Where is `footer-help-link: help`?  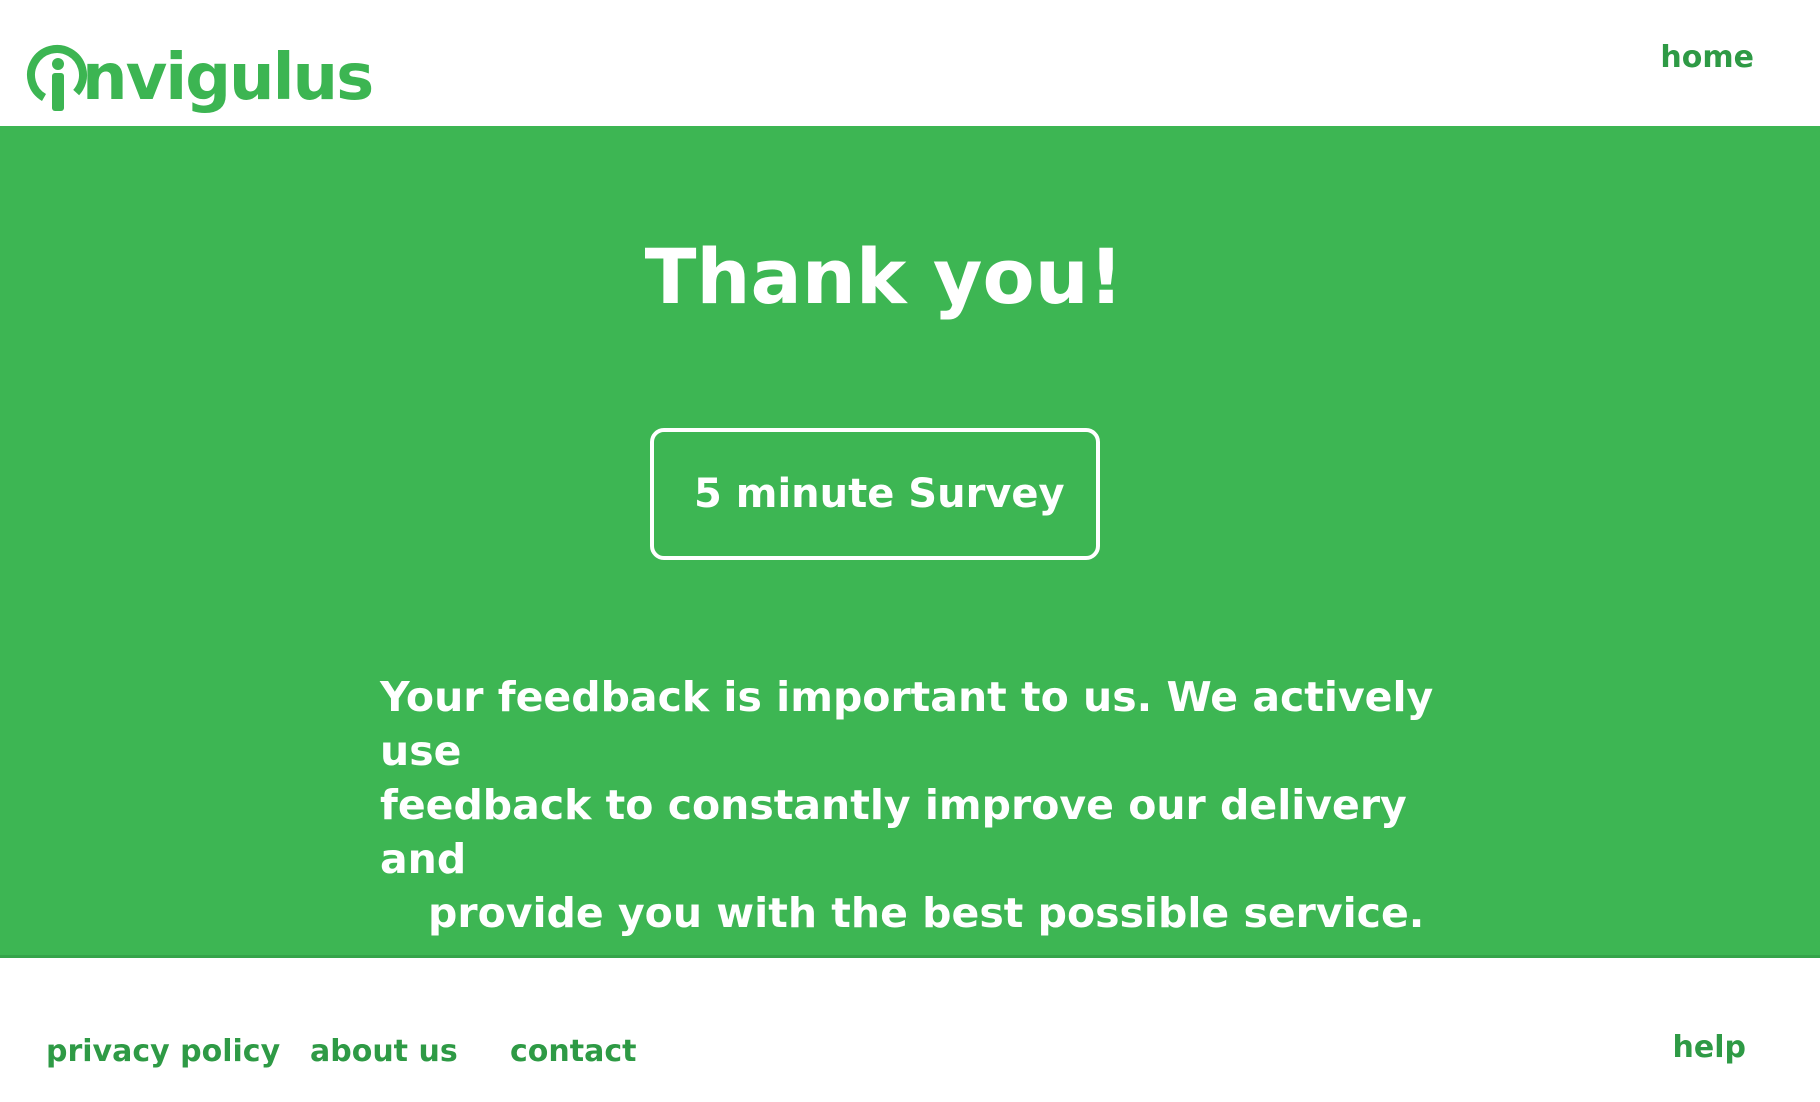
footer-help-link: help is located at coordinates (1709, 1047).